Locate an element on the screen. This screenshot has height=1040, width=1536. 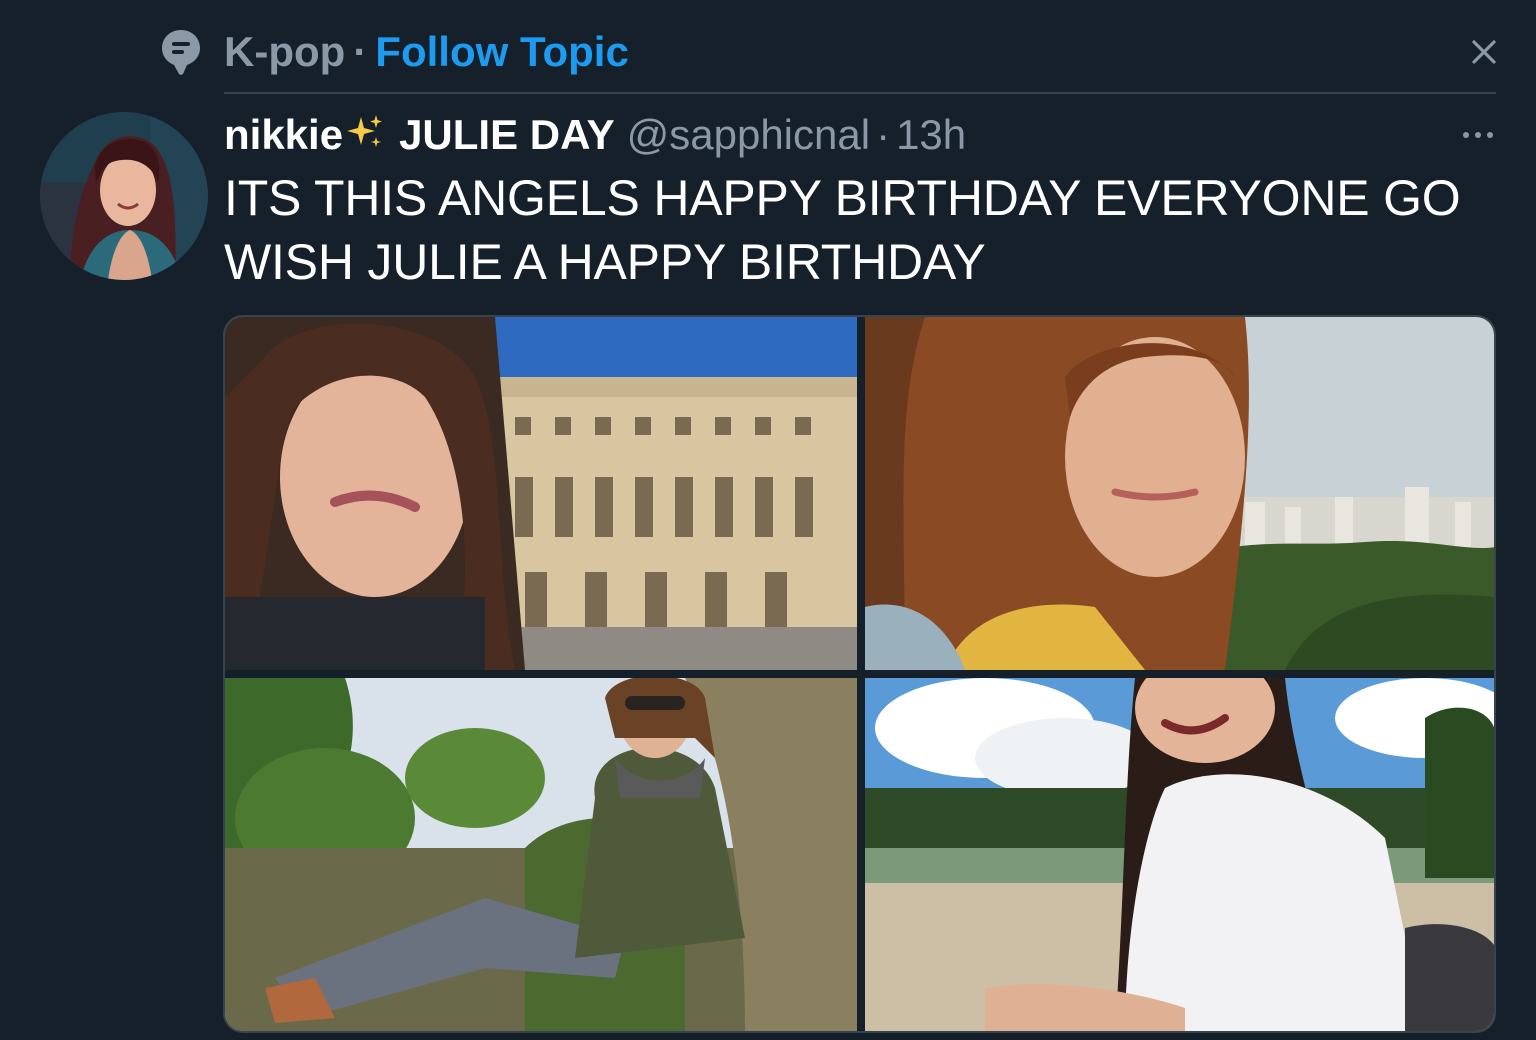
display-name-part-2: JULIE DAY is located at coordinates (507, 134).